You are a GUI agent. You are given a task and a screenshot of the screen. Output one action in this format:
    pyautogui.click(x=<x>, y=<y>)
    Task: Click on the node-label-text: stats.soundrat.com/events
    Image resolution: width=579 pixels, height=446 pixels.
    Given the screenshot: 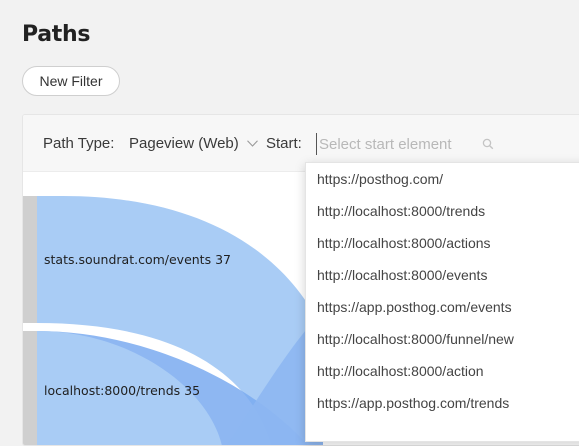 What is the action you would take?
    pyautogui.click(x=128, y=259)
    